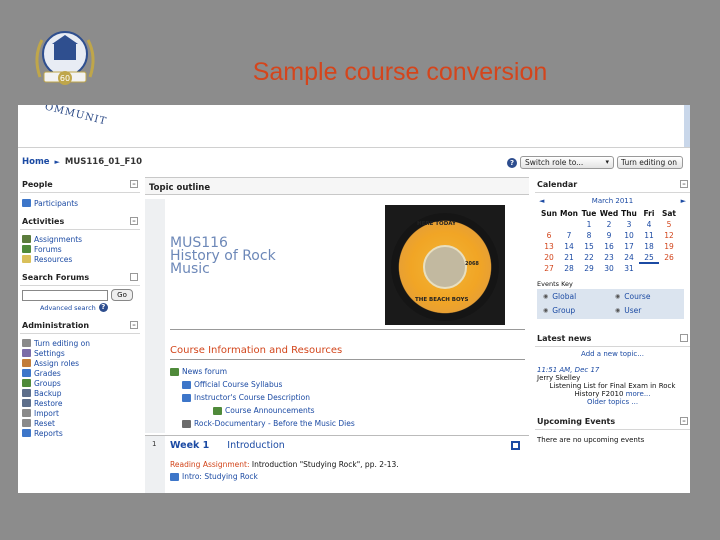  What do you see at coordinates (549, 268) in the screenshot?
I see `calendar-day: 27` at bounding box center [549, 268].